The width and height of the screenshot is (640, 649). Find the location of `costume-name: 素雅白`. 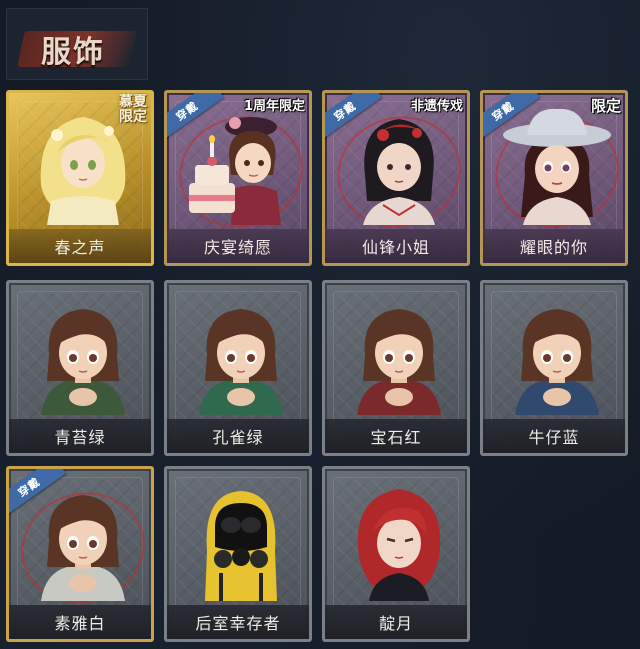

costume-name: 素雅白 is located at coordinates (80, 623).